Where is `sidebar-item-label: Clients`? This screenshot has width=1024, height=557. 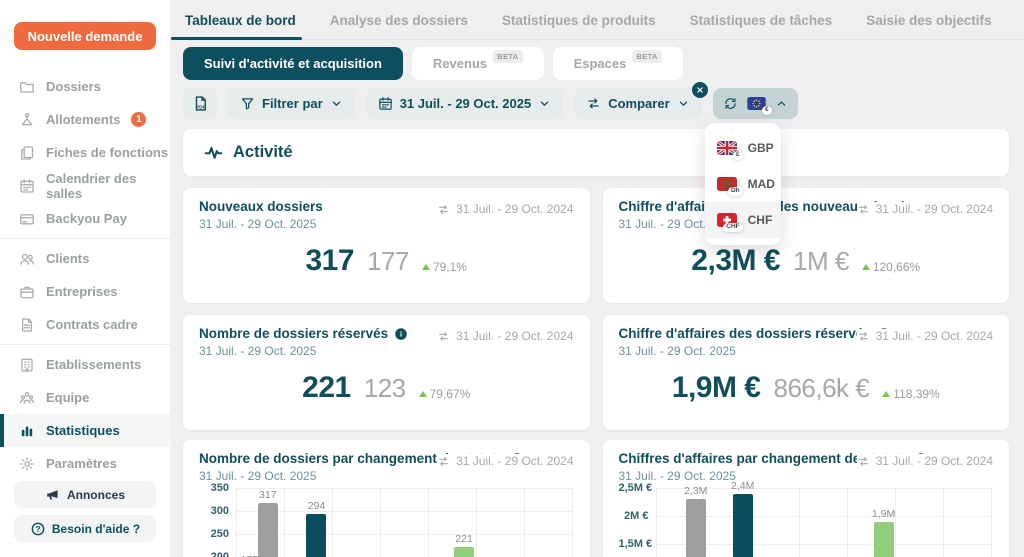
sidebar-item-label: Clients is located at coordinates (68, 258).